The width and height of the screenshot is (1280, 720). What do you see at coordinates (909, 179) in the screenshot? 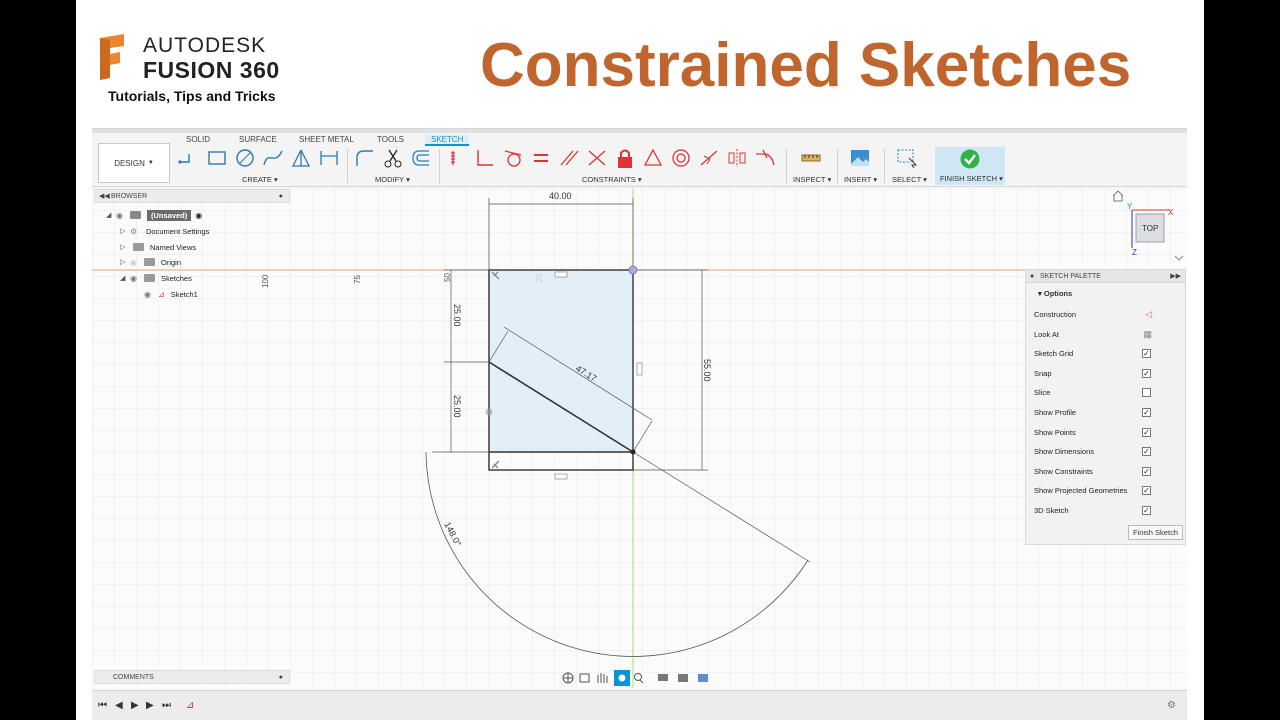
I see `group-select: SELECT ▾` at bounding box center [909, 179].